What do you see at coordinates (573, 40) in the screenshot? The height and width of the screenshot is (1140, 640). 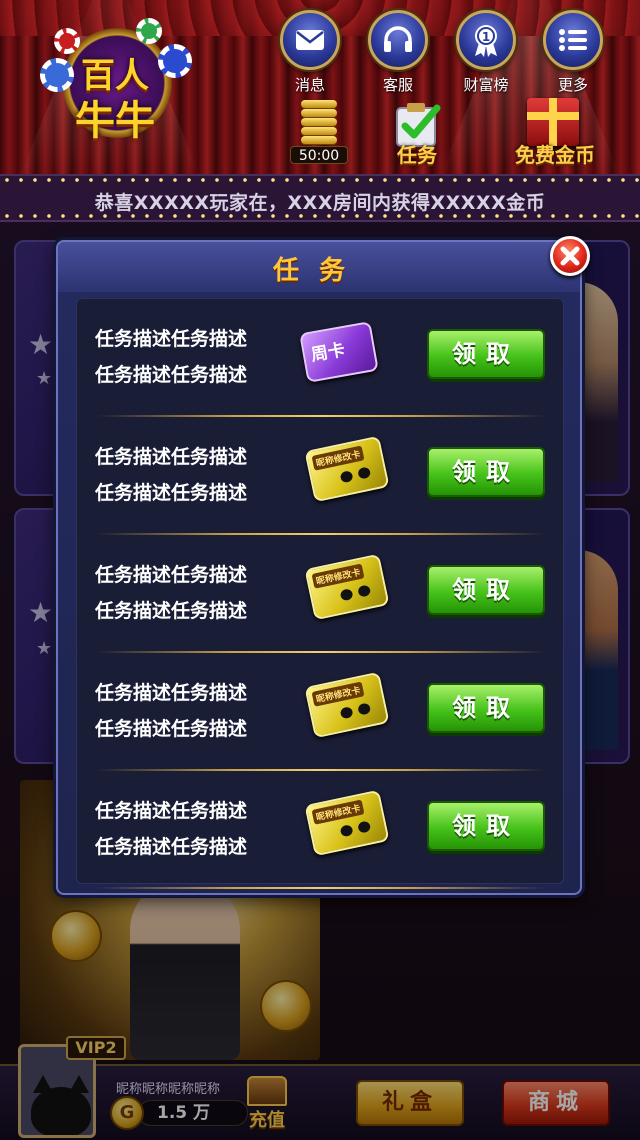 I see `list-icon` at bounding box center [573, 40].